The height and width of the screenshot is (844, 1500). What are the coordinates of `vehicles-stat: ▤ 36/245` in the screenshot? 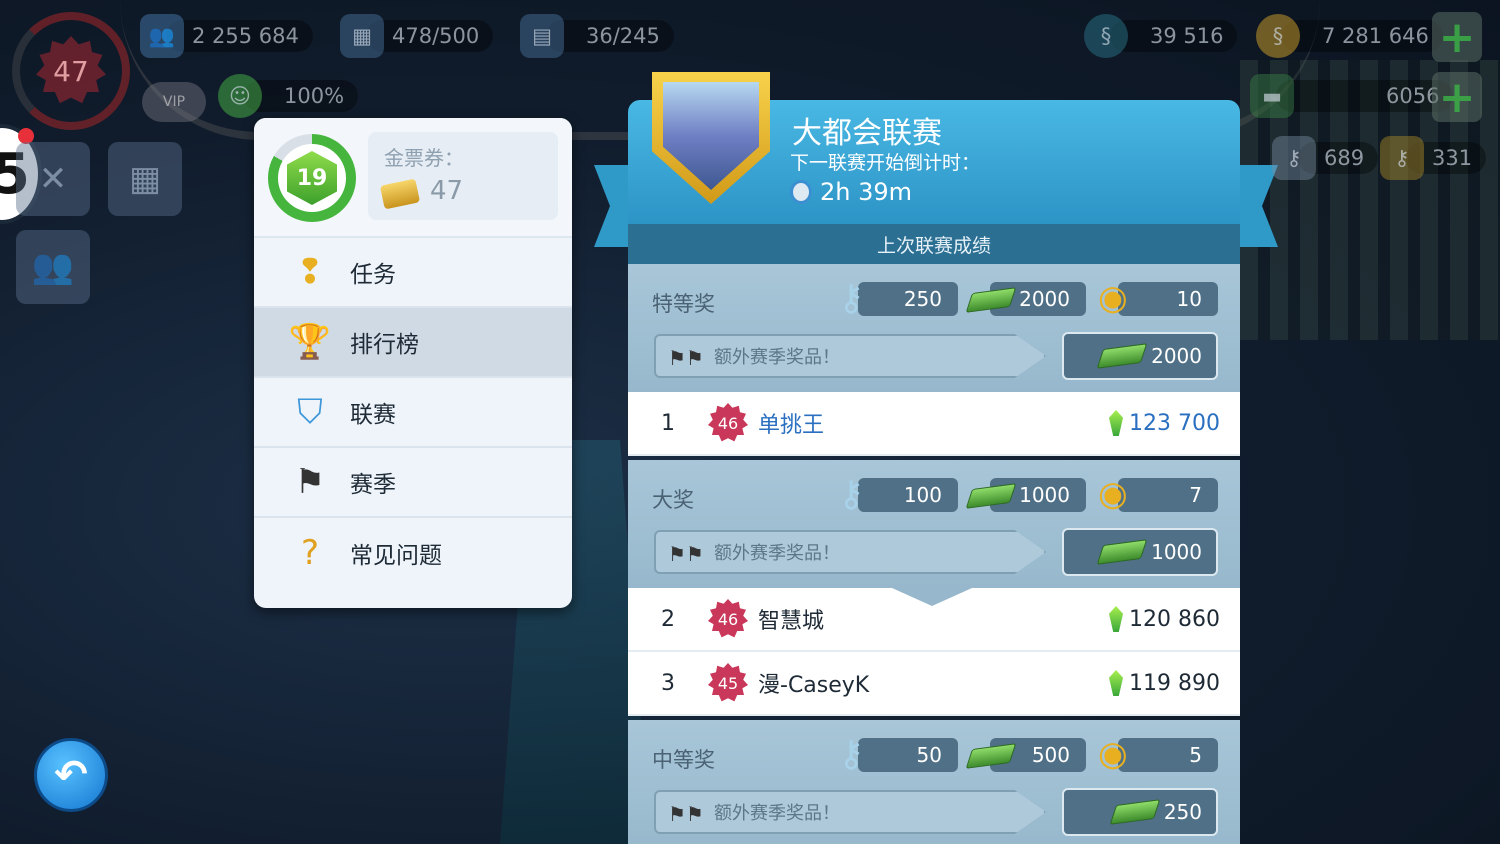 It's located at (597, 36).